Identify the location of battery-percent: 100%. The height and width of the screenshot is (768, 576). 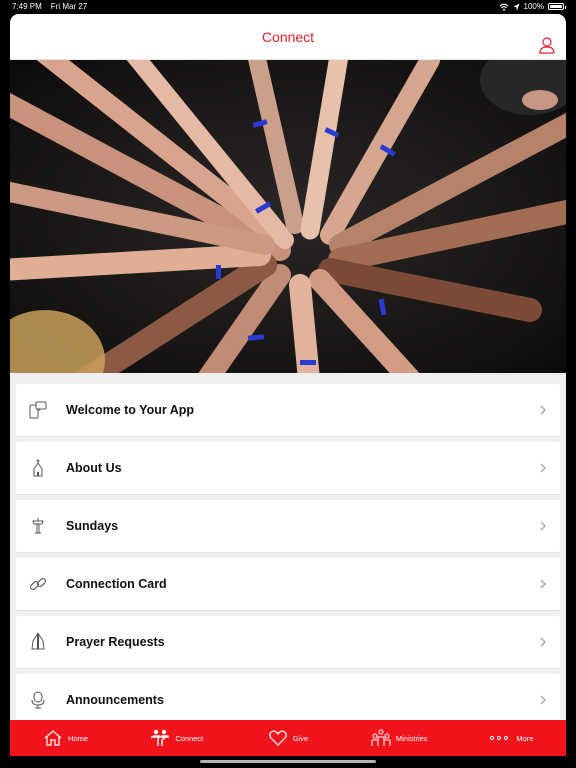
(533, 6).